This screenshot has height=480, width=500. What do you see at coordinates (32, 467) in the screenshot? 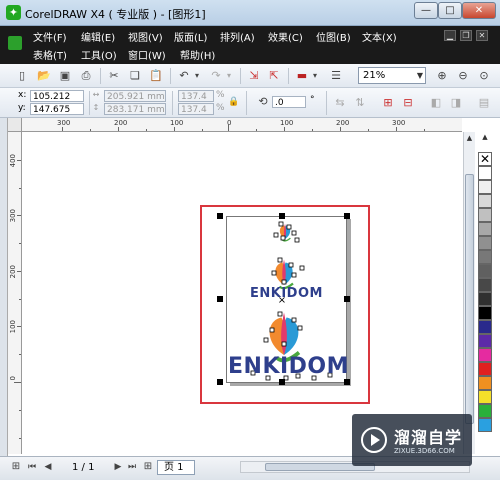
I see `first-page-icon: ⏮` at bounding box center [32, 467].